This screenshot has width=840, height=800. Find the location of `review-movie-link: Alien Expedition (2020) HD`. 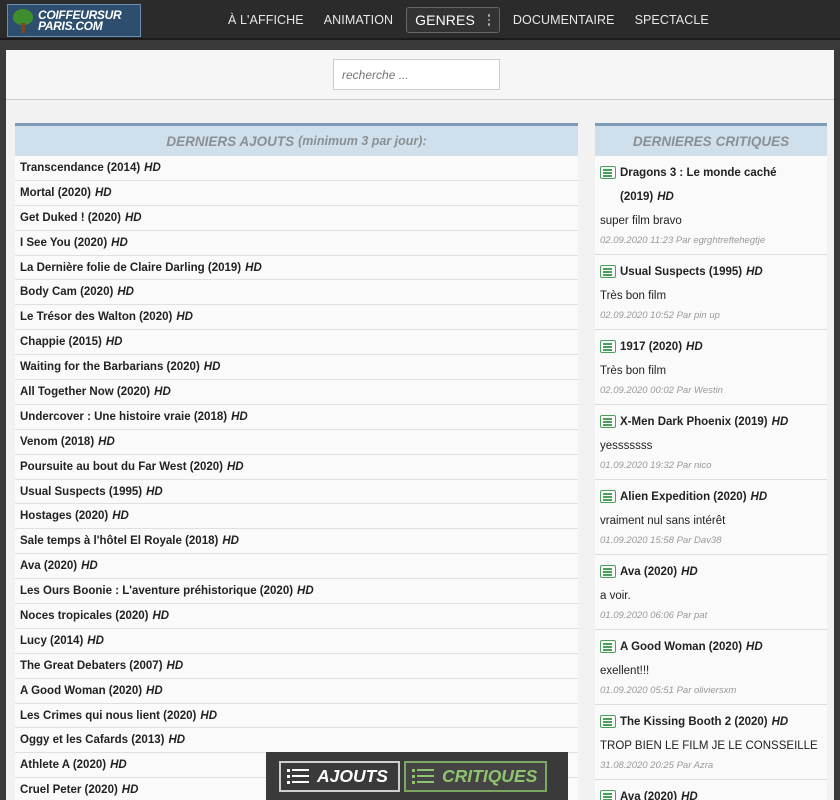

review-movie-link: Alien Expedition (2020) HD is located at coordinates (711, 497).